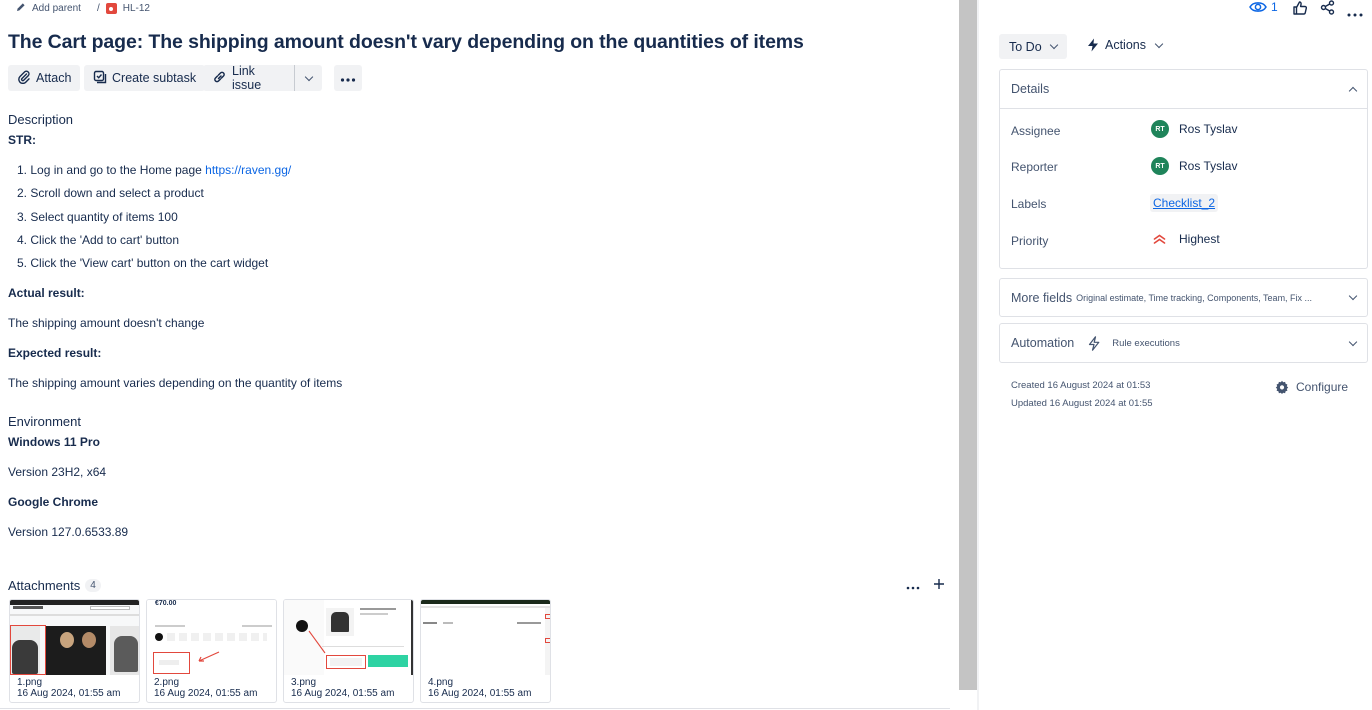  I want to click on link-icon, so click(219, 78).